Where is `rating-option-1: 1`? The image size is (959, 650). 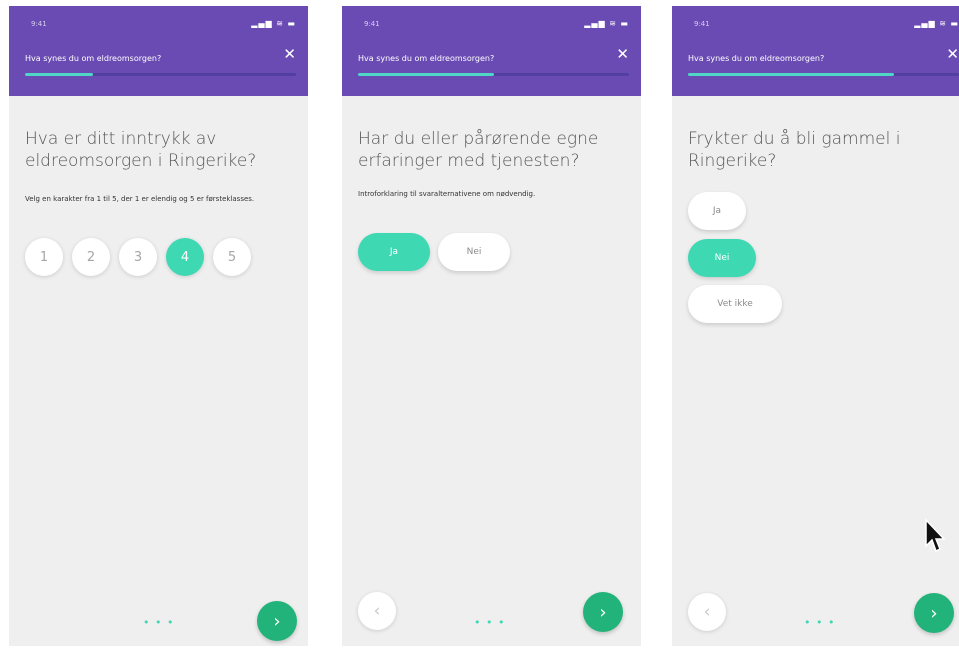 rating-option-1: 1 is located at coordinates (44, 257).